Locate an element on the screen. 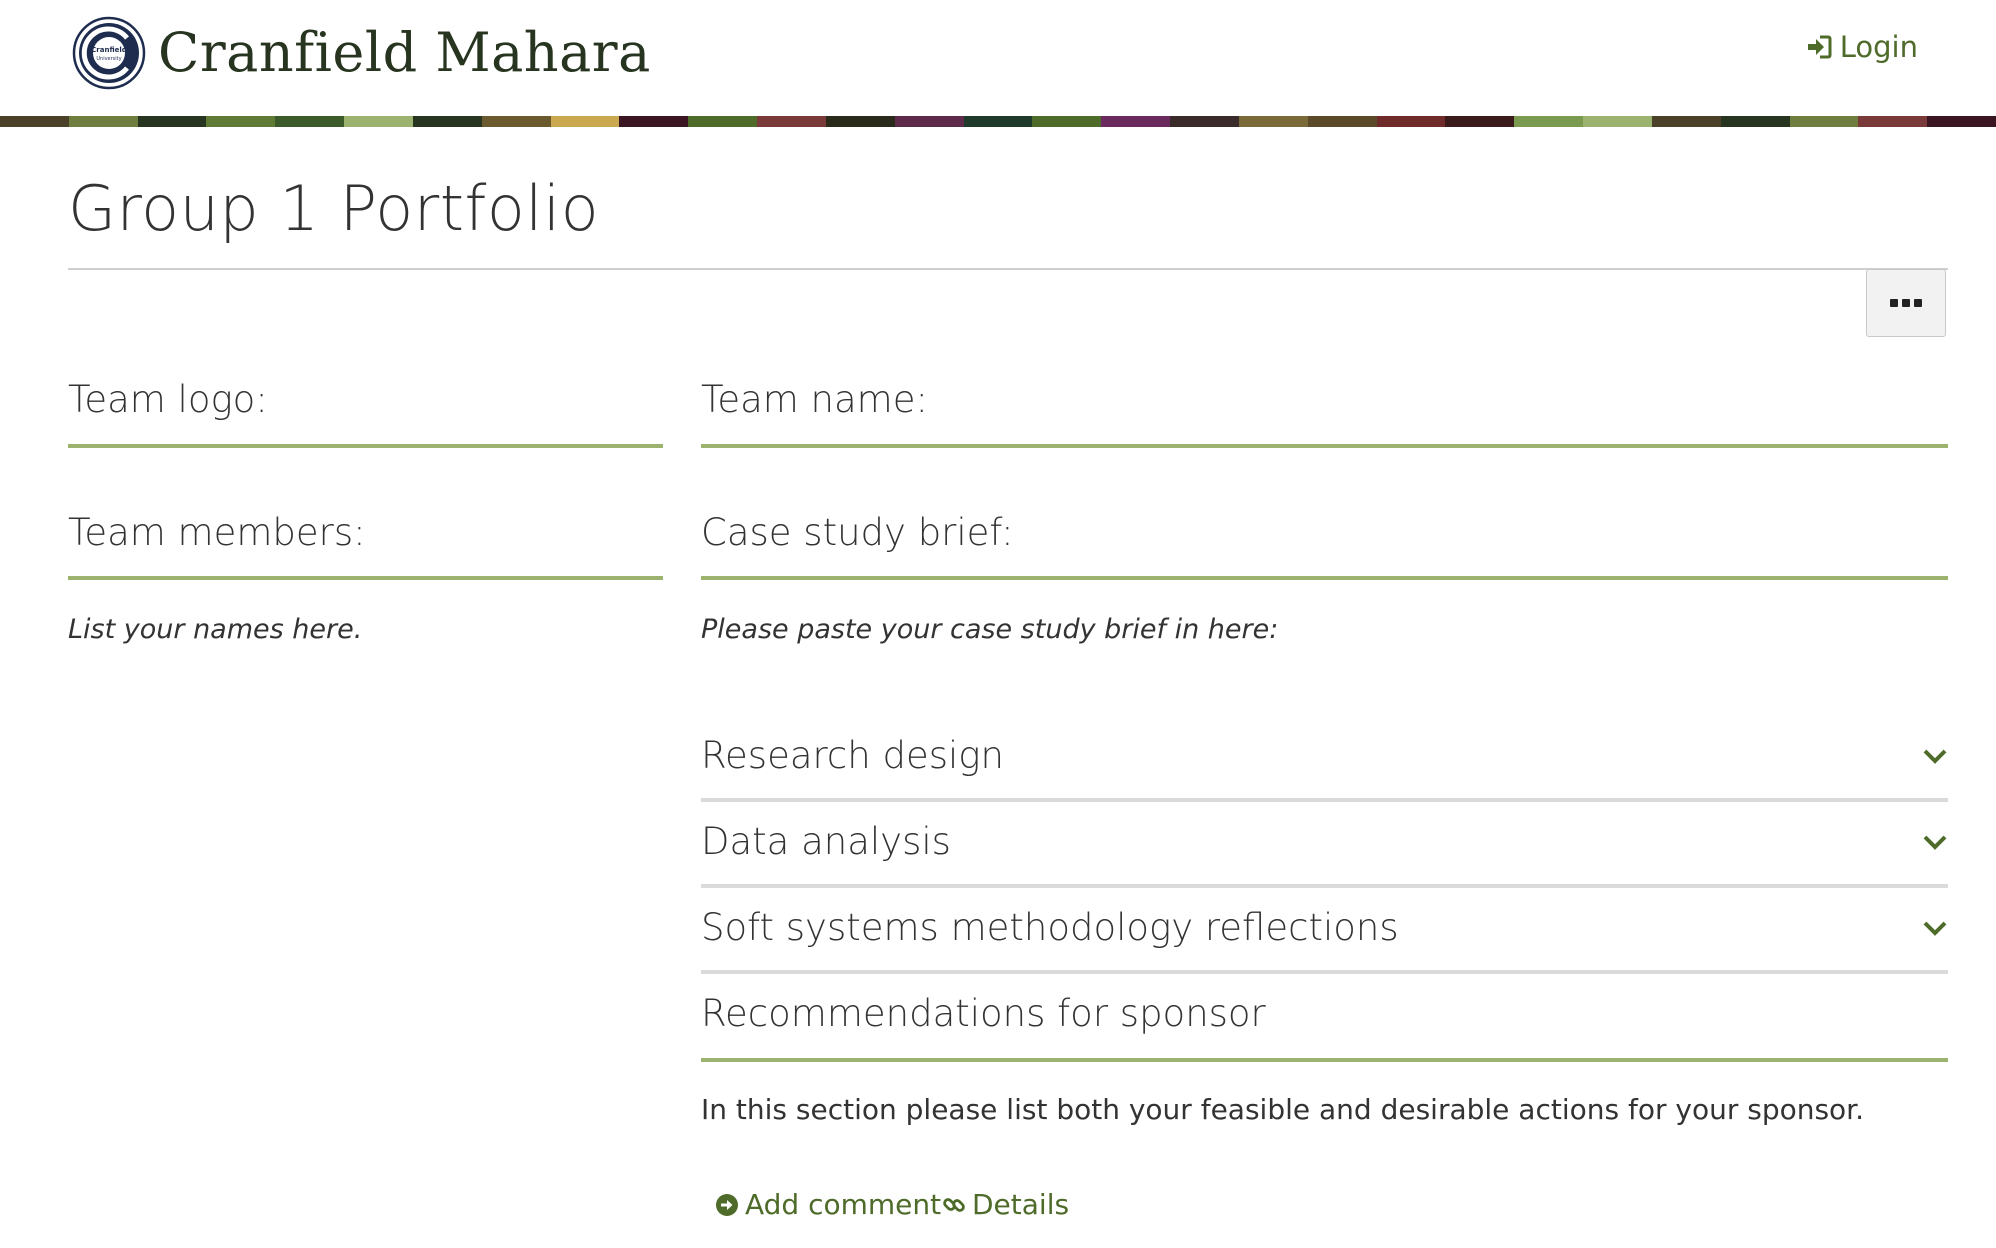  accordion-data-analysis: Data analysis is located at coordinates (1324, 846).